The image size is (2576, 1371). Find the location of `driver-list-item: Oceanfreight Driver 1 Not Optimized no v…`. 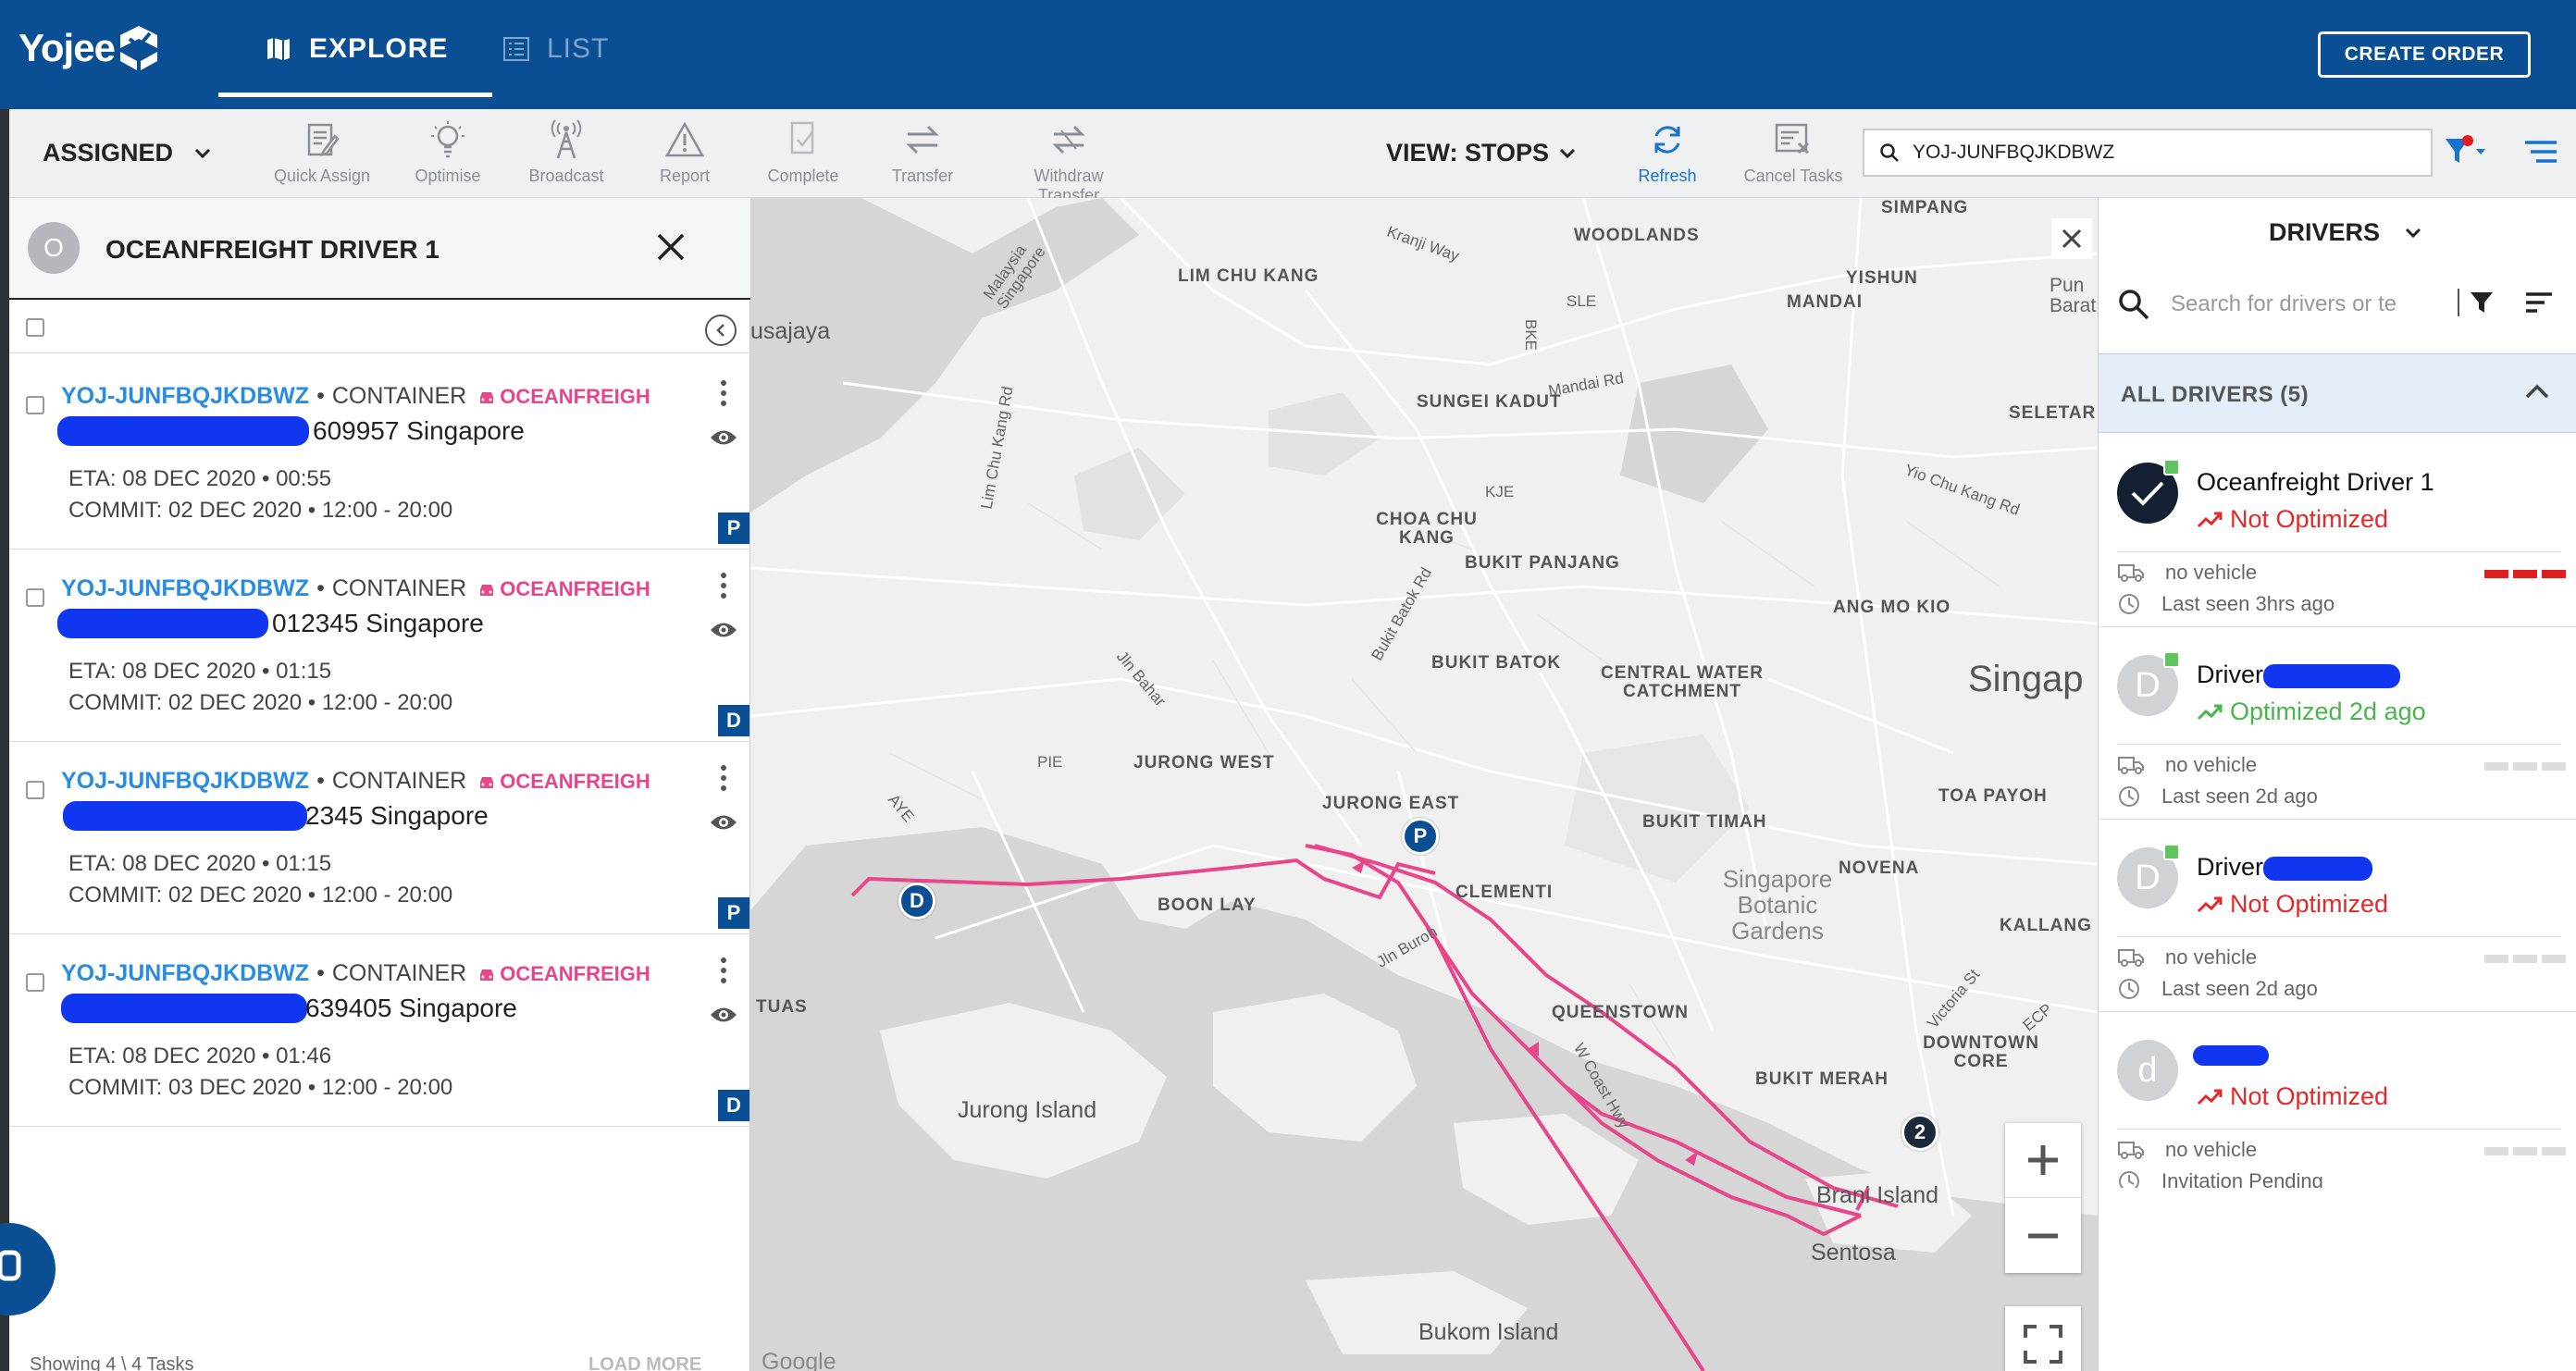

driver-list-item: Oceanfreight Driver 1 Not Optimized no v… is located at coordinates (2337, 531).